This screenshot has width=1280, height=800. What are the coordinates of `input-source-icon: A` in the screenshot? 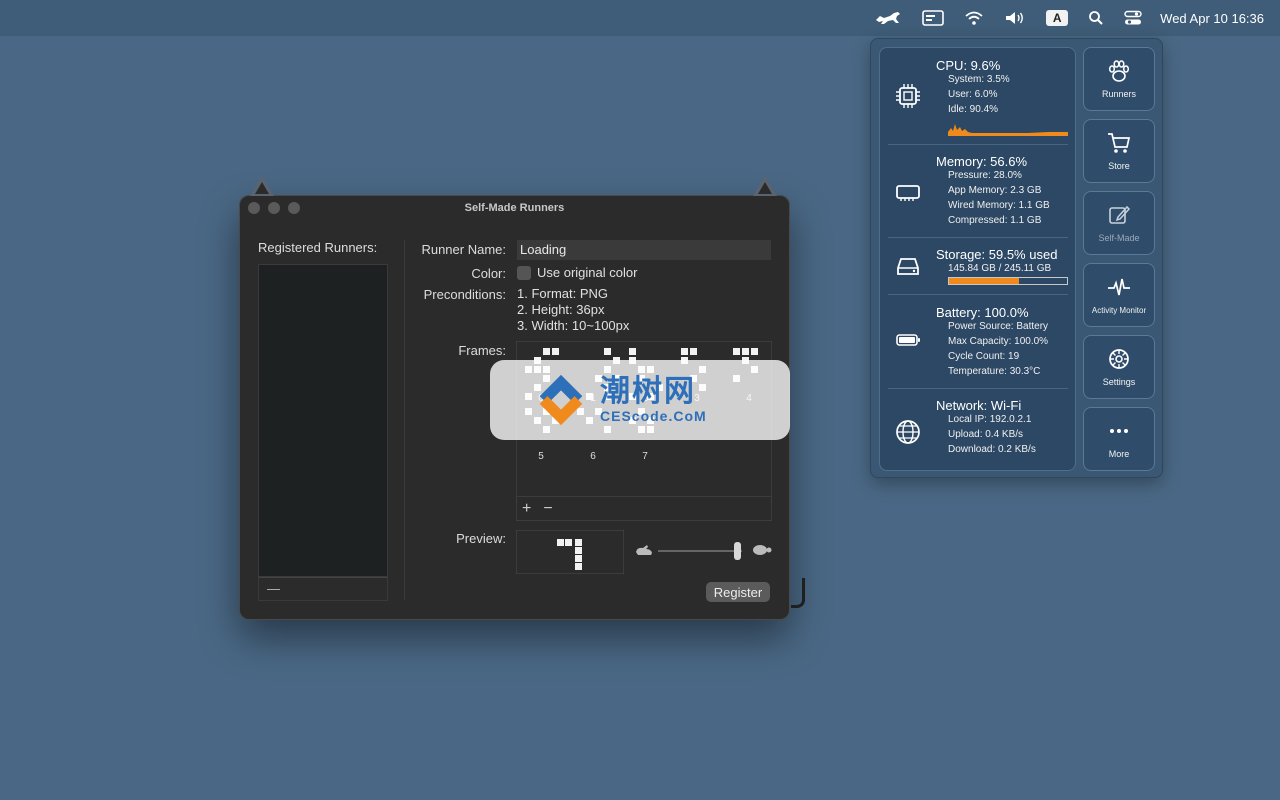 It's located at (1057, 18).